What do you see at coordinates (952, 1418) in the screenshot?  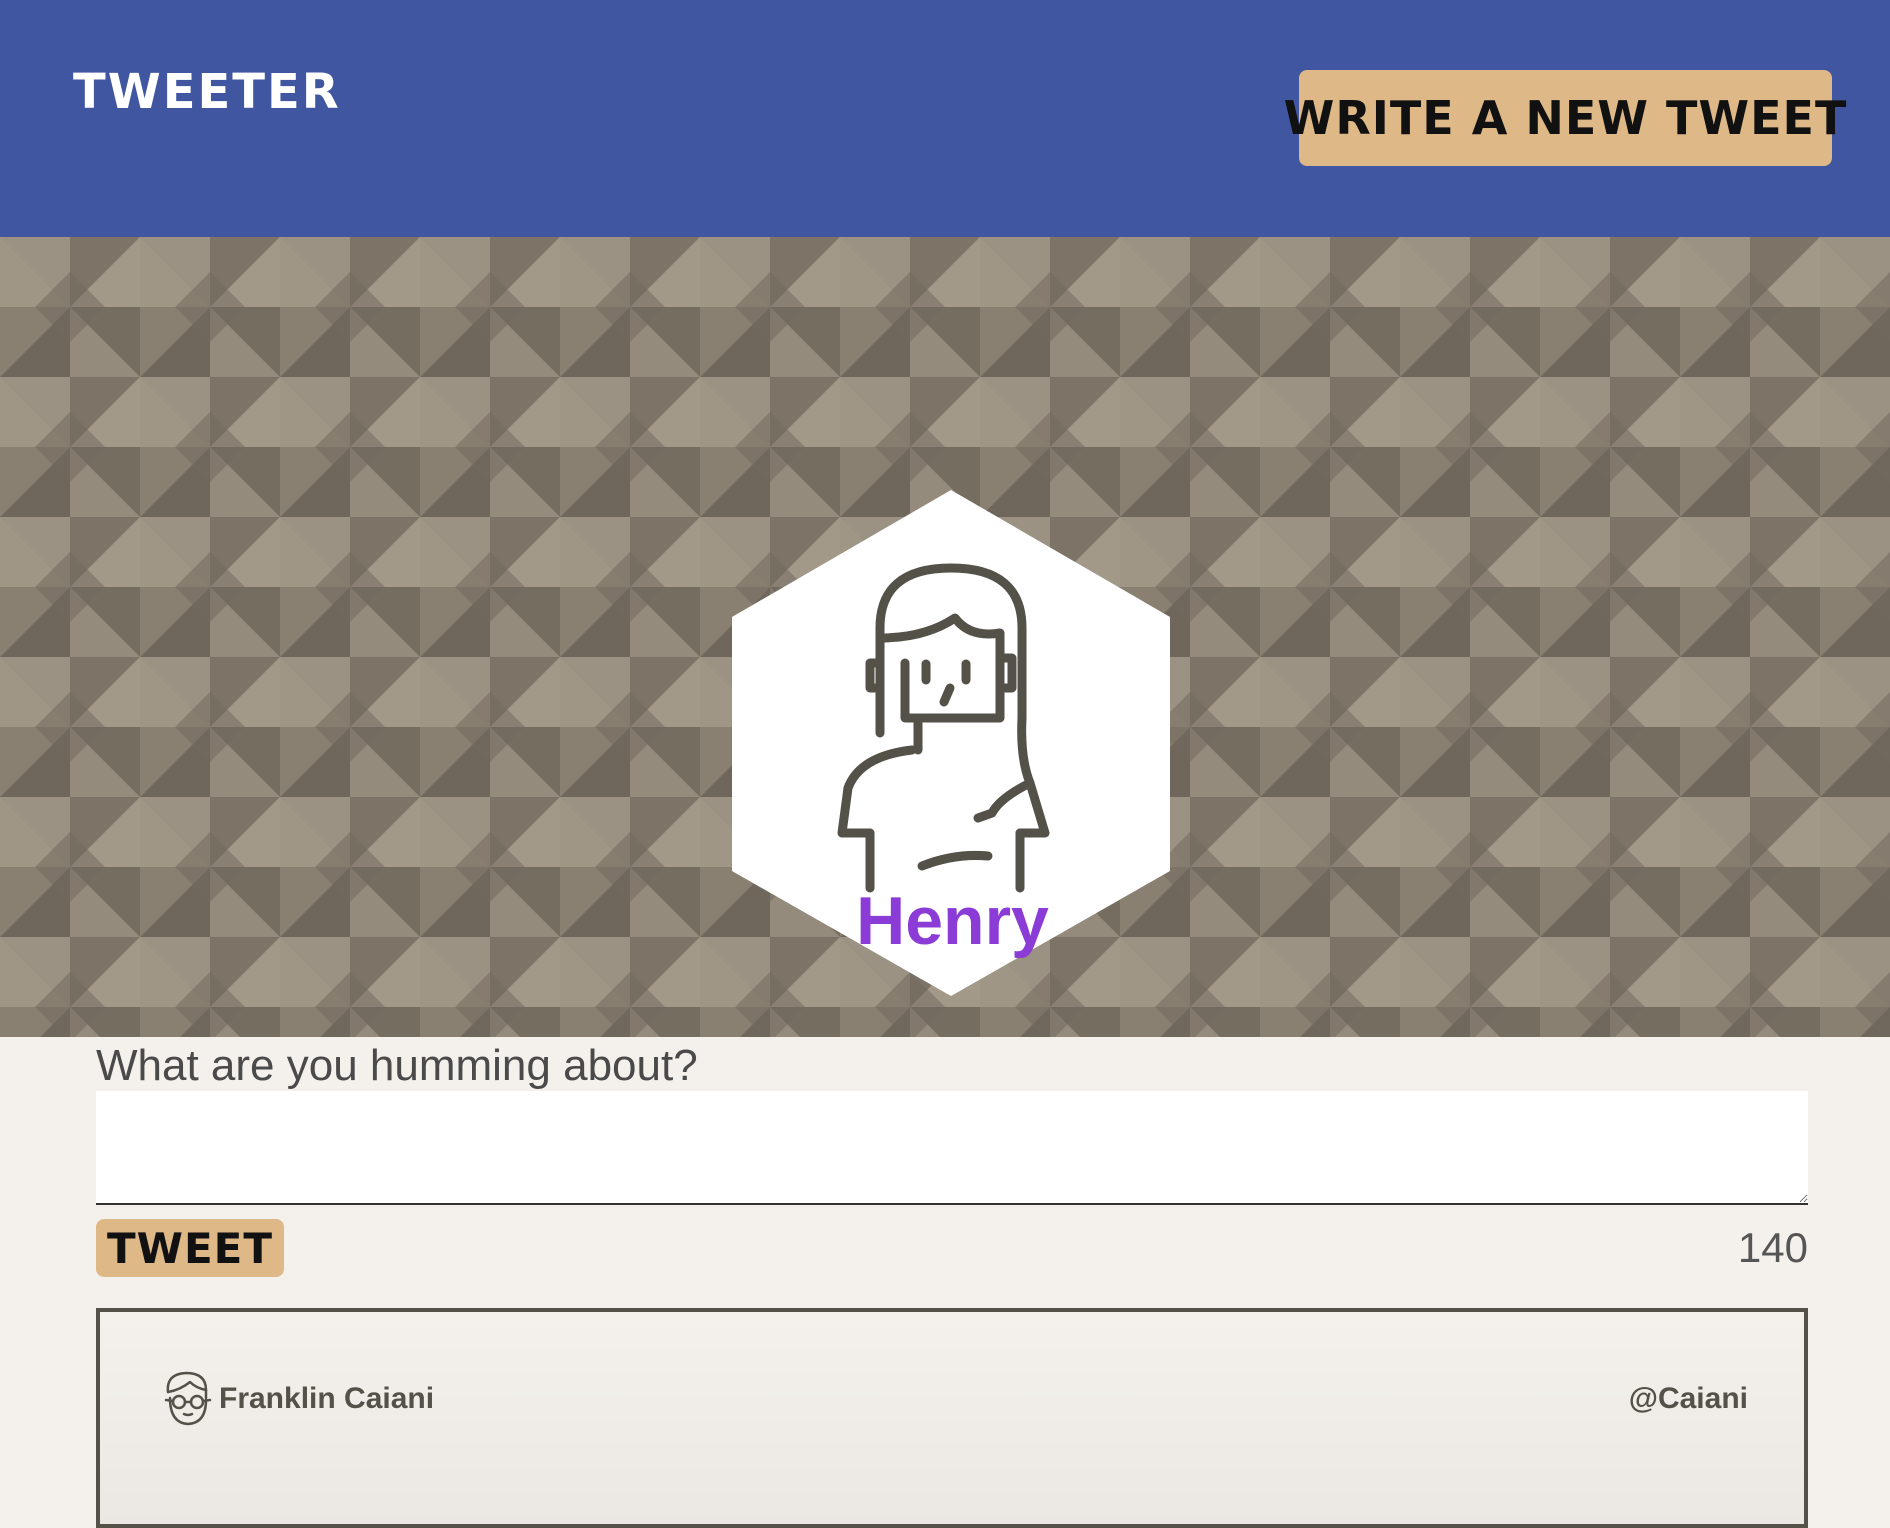 I see `tweet-card: Franklin Caiani @Caiani` at bounding box center [952, 1418].